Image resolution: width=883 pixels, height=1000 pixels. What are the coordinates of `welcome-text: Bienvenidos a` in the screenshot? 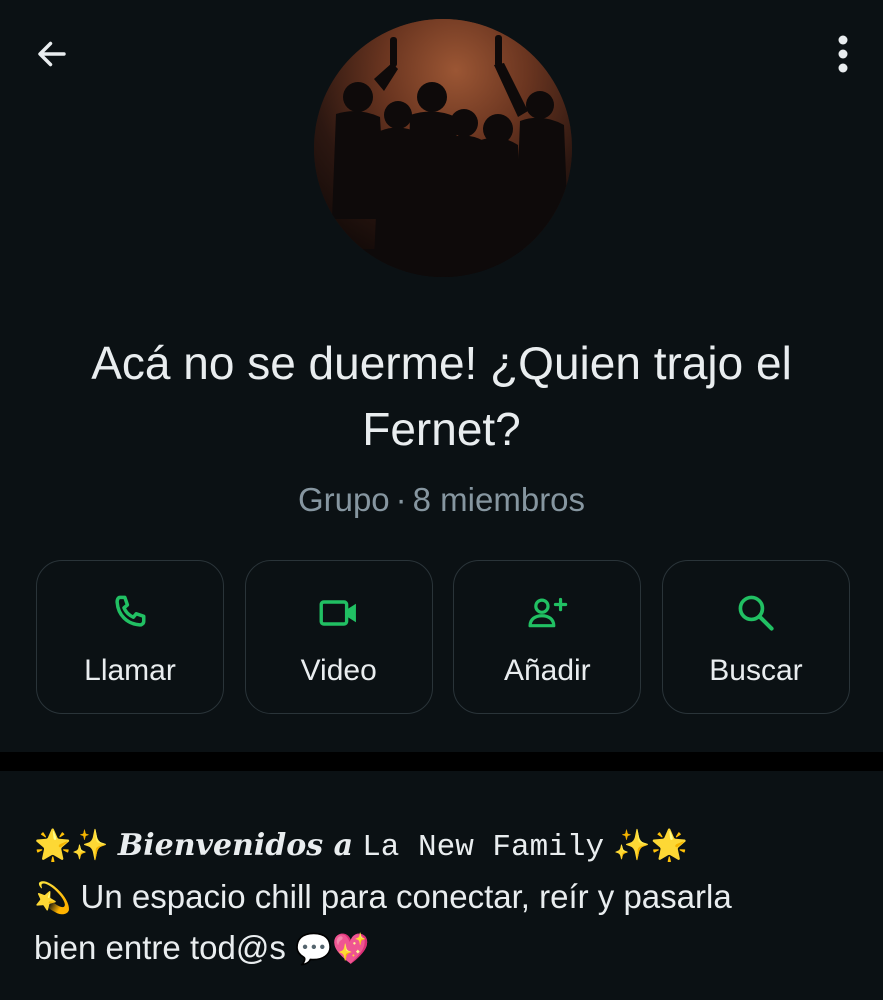 It's located at (235, 845).